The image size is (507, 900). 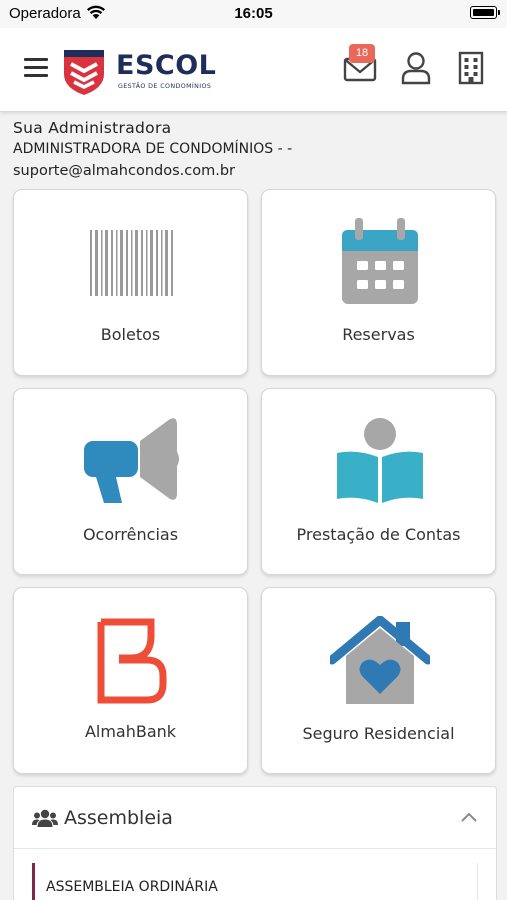 I want to click on people-group-icon, so click(x=45, y=818).